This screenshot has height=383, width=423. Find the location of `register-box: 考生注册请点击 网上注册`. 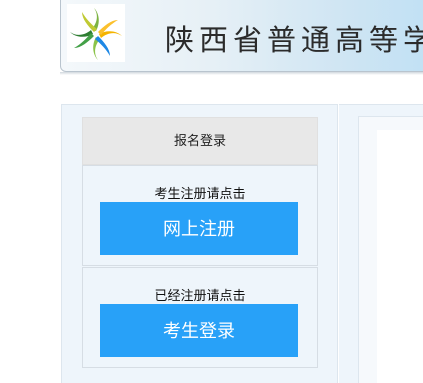

register-box: 考生注册请点击 网上注册 is located at coordinates (200, 215).